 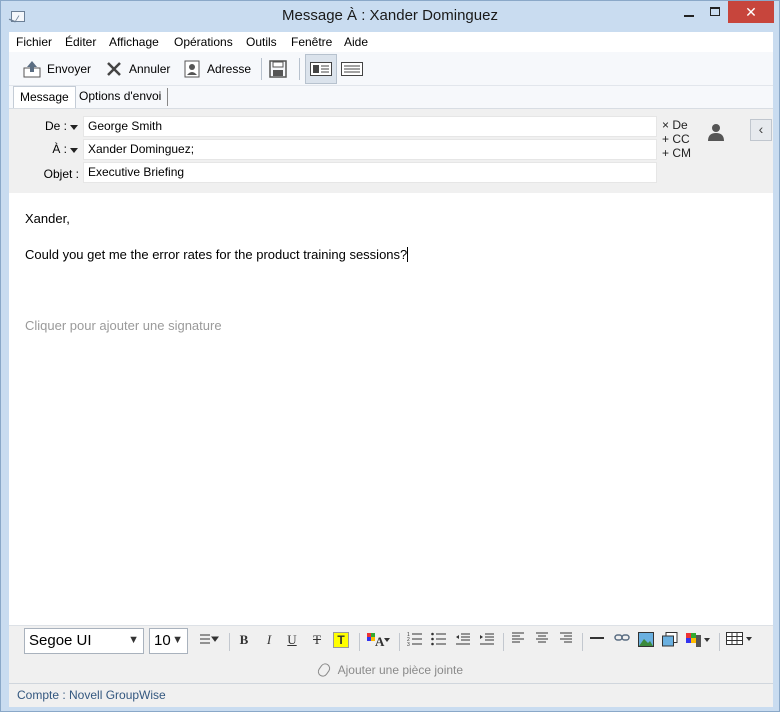 What do you see at coordinates (269, 641) in the screenshot?
I see `italic-button: I` at bounding box center [269, 641].